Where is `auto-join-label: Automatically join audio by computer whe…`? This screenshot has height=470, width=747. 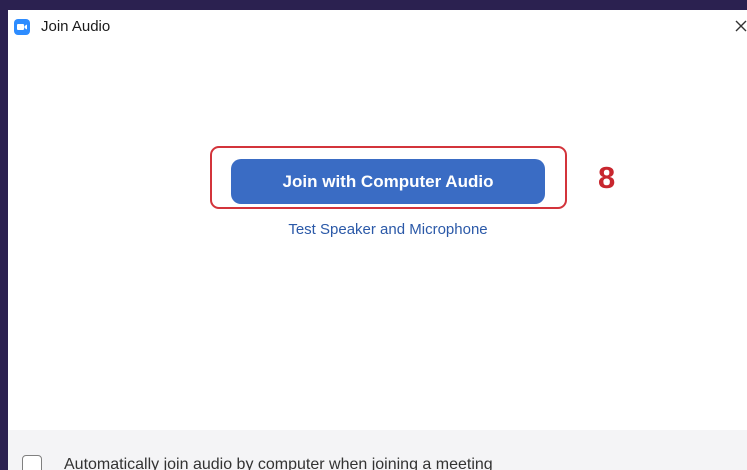
auto-join-label: Automatically join audio by computer whe… is located at coordinates (278, 463).